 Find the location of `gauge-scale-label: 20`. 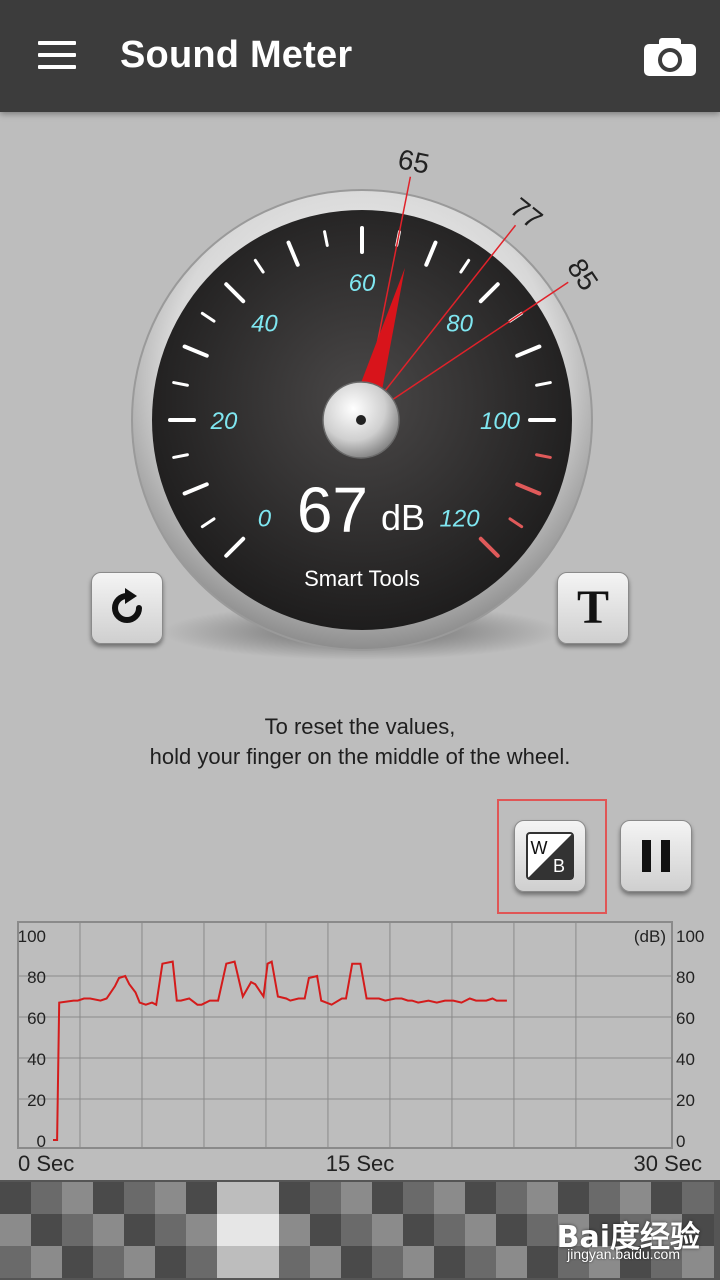

gauge-scale-label: 20 is located at coordinates (224, 421).